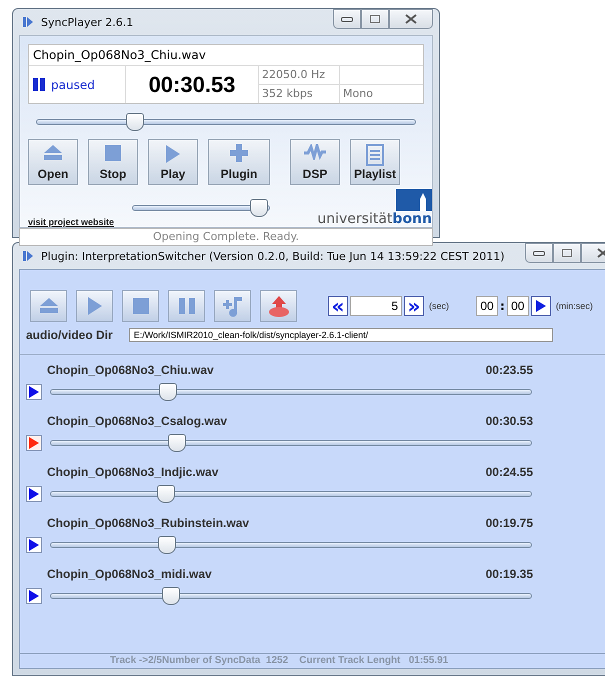 This screenshot has height=676, width=605. What do you see at coordinates (273, 256) in the screenshot?
I see `window-title: Plugin: InterpretationSwitcher (Version 0.2.0, Build: Tue Jun 14 13:59:22 CEST 2011)` at bounding box center [273, 256].